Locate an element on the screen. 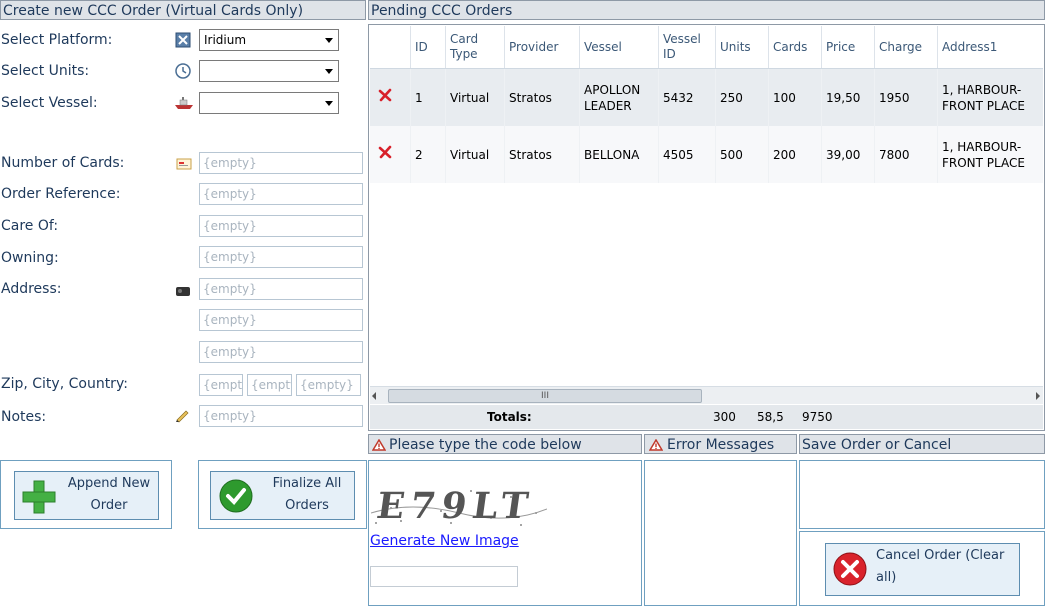 The width and height of the screenshot is (1047, 610). column-header: Vessel is located at coordinates (619, 47).